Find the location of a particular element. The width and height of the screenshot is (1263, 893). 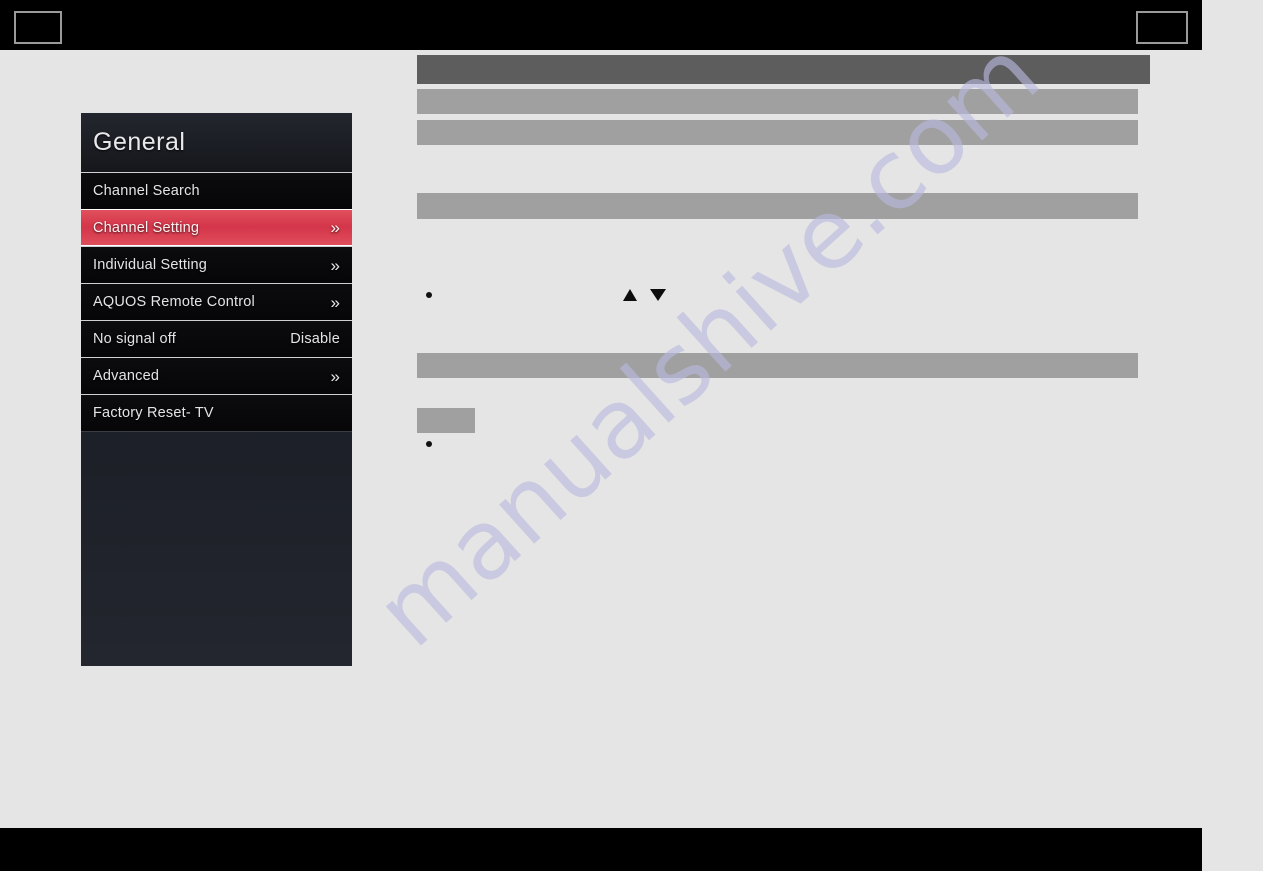

body-line-2-bar is located at coordinates (777, 132).